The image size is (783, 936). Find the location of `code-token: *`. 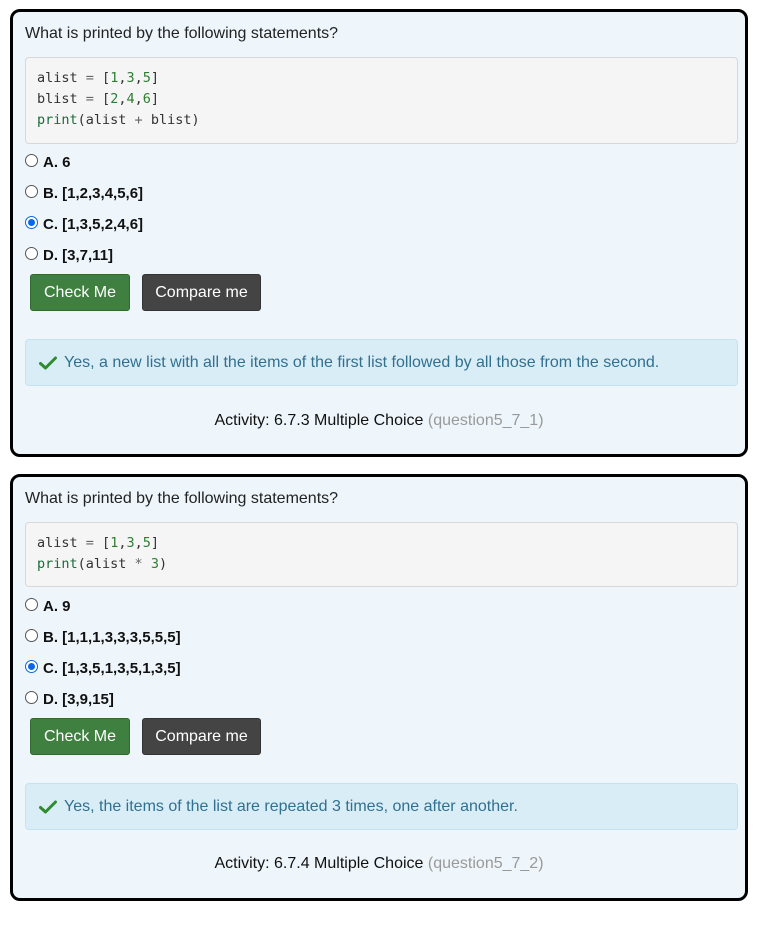

code-token: * is located at coordinates (142, 564).